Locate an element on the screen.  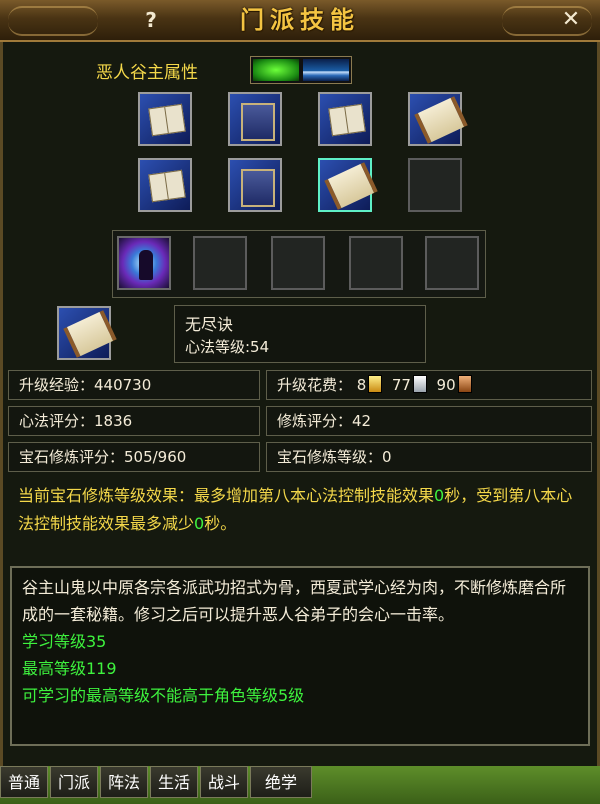
wood-element-icon is located at coordinates (276, 70).